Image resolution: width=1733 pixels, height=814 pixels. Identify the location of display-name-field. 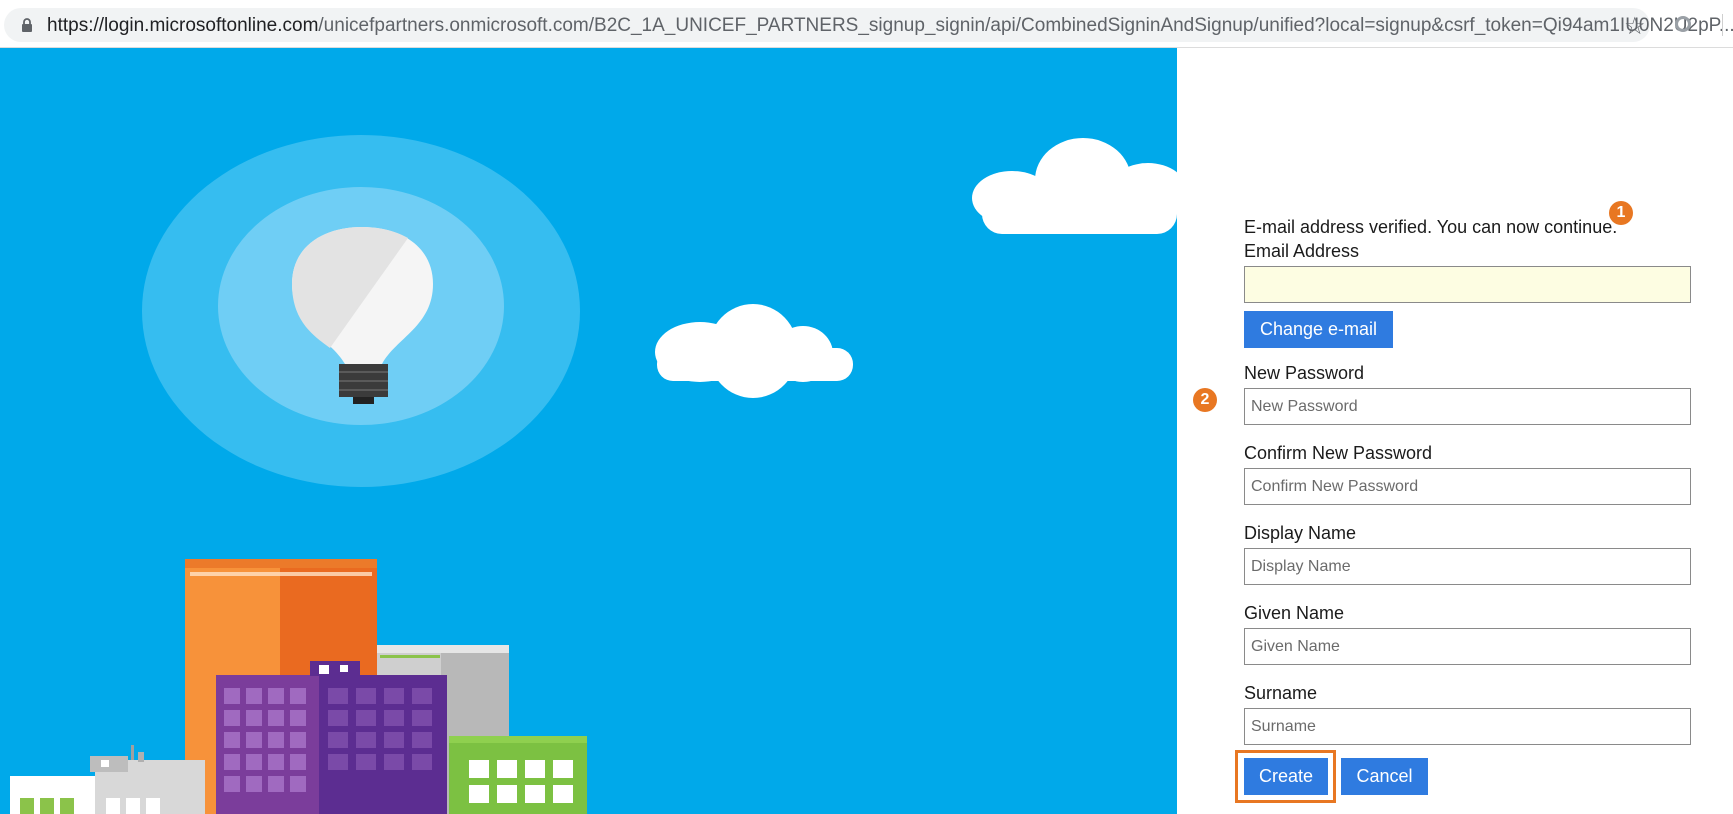
(1467, 566).